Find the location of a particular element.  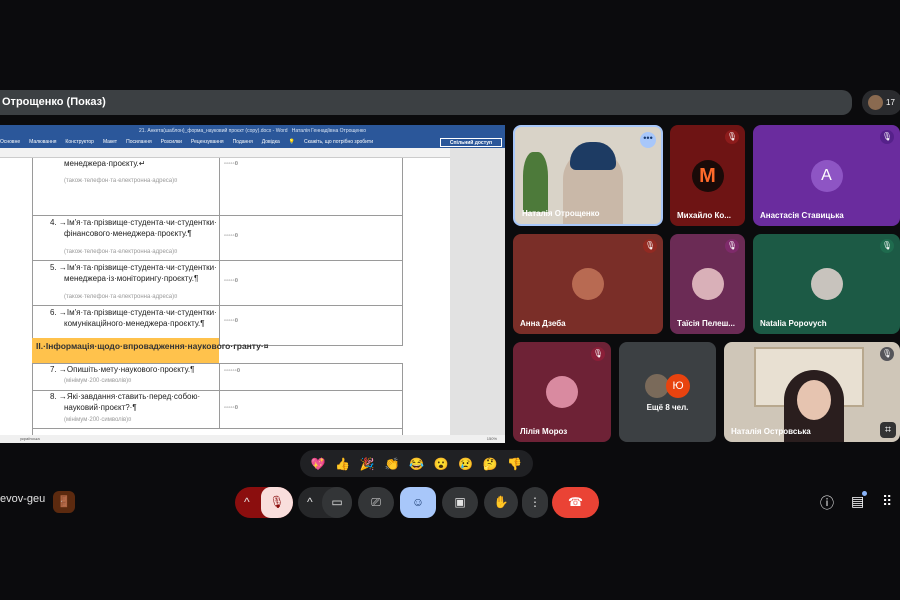

end-call-button: ☎ is located at coordinates (575, 502).